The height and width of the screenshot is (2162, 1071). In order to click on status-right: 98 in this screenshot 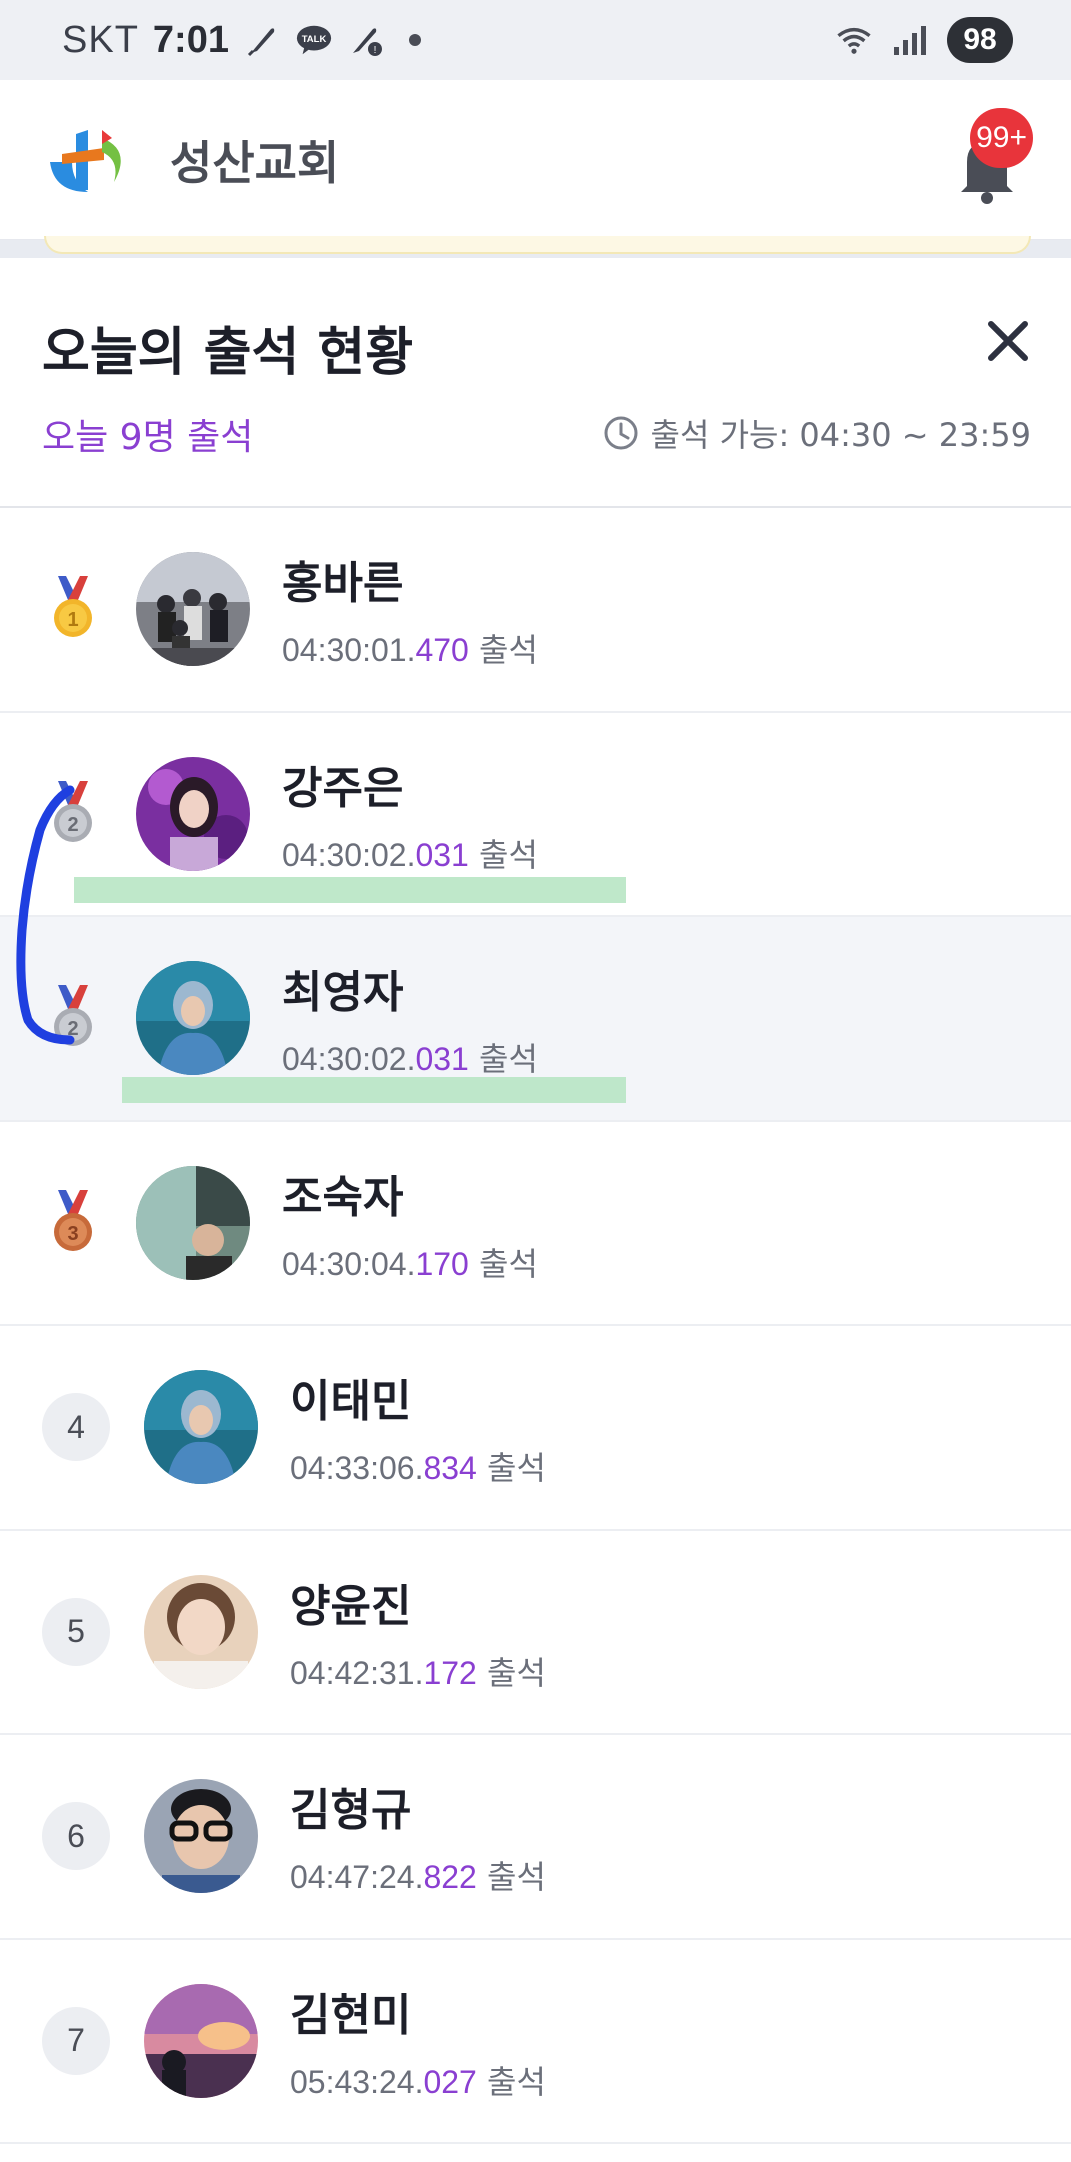, I will do `click(924, 40)`.